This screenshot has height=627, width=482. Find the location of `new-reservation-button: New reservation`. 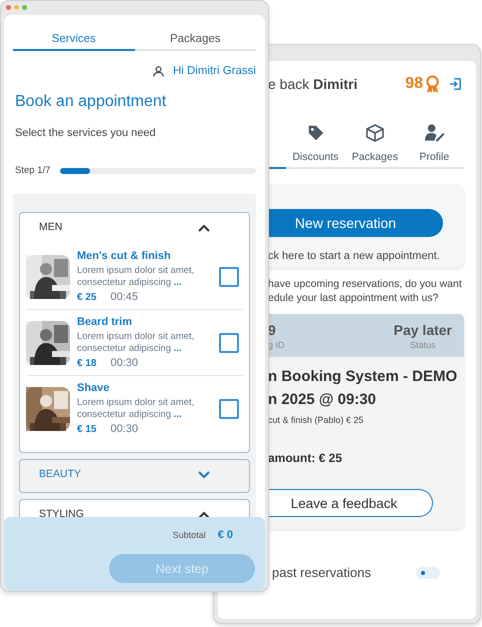

new-reservation-button: New reservation is located at coordinates (355, 223).